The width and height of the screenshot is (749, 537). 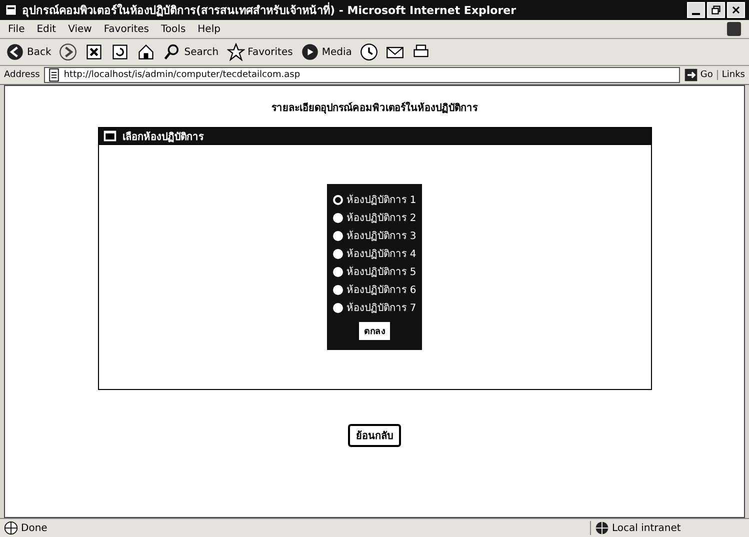 I want to click on radio-label: ห้องปฏิบัติการ 7, so click(x=381, y=307).